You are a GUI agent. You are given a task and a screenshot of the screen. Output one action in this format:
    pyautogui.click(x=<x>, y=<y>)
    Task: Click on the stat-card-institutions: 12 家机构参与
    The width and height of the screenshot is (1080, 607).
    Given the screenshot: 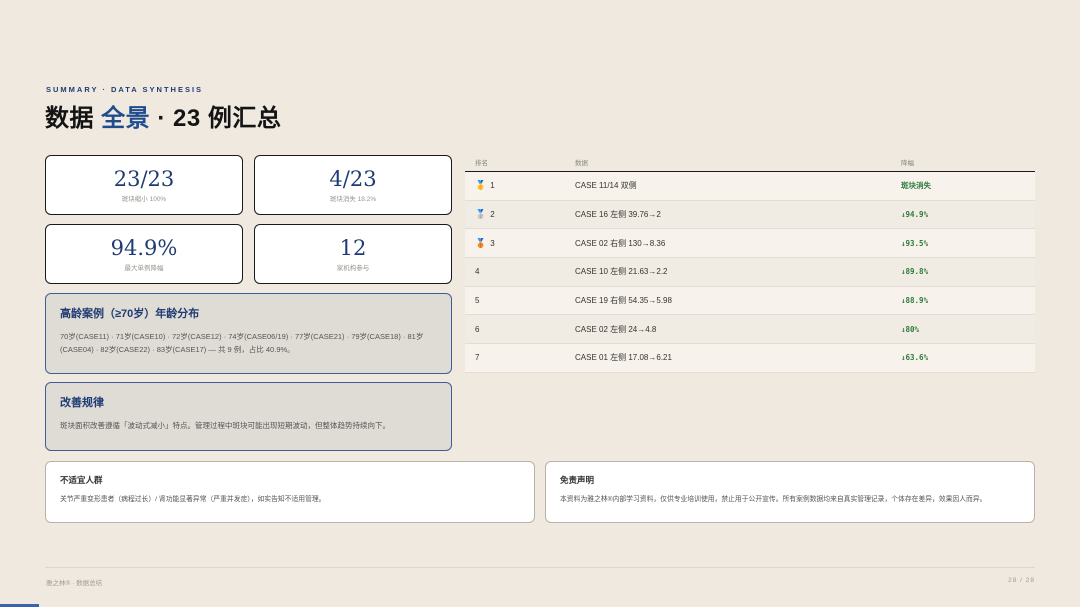 What is the action you would take?
    pyautogui.click(x=353, y=254)
    